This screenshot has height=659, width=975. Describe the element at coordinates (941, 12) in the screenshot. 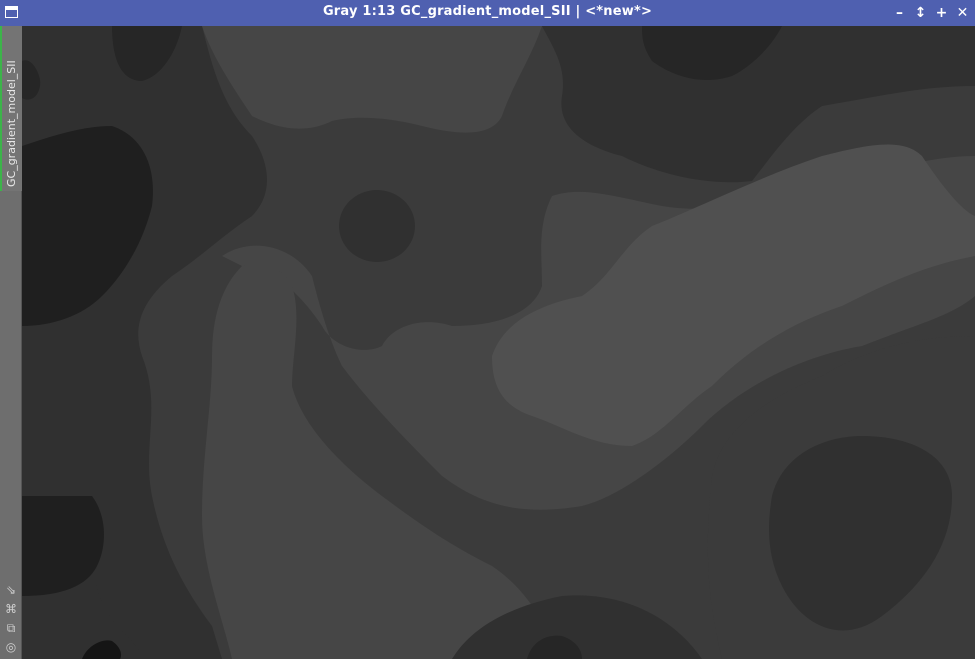

I see `maximize-button: +` at that location.